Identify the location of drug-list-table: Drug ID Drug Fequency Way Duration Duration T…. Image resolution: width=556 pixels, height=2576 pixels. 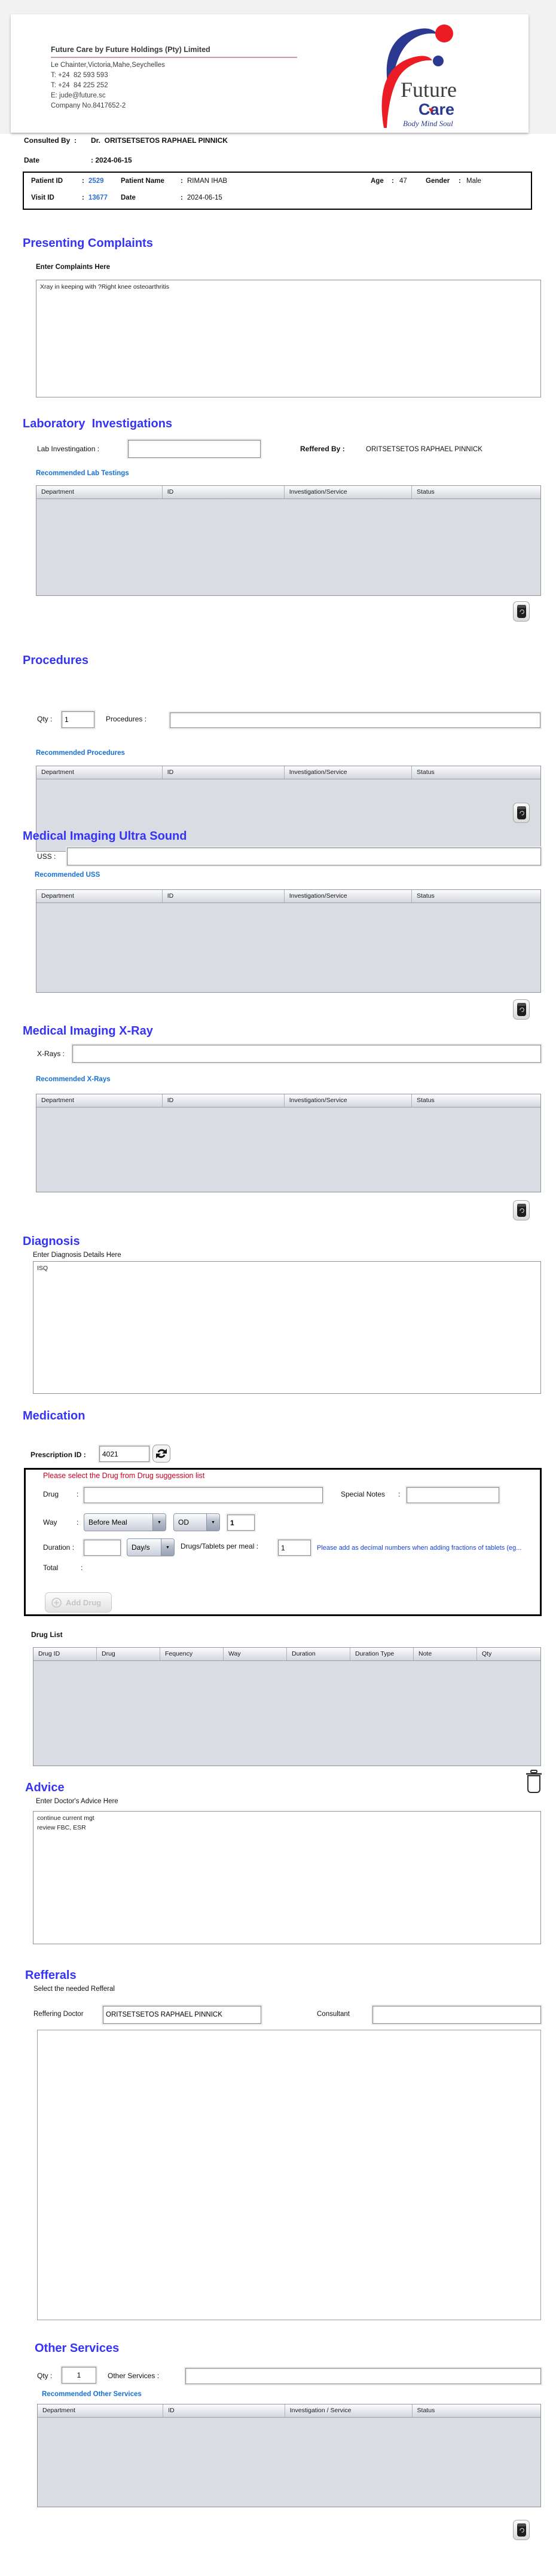
(287, 1706).